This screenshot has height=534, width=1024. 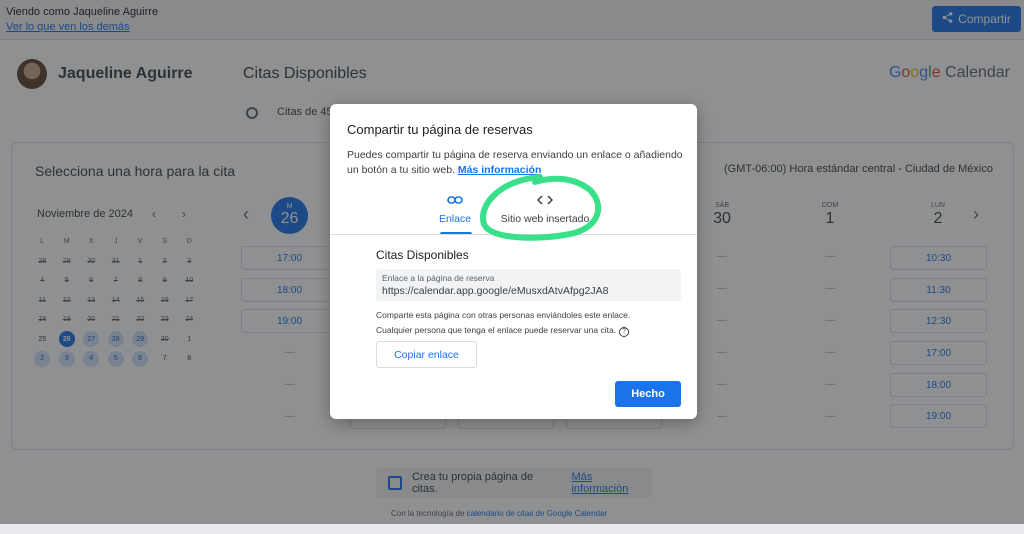 I want to click on code-icon, so click(x=545, y=201).